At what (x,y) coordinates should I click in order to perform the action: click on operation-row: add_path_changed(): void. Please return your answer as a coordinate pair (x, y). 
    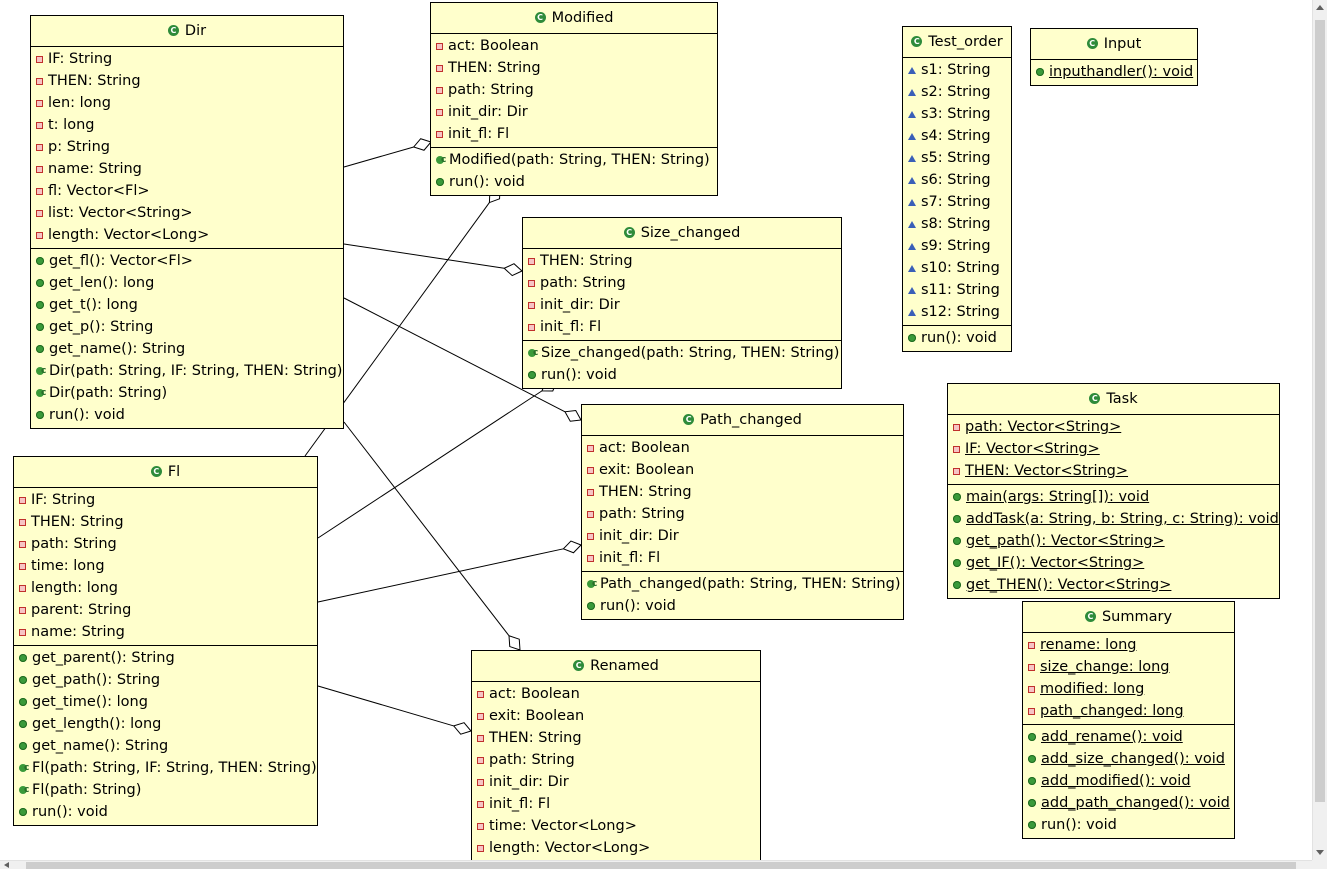
    Looking at the image, I should click on (1128, 803).